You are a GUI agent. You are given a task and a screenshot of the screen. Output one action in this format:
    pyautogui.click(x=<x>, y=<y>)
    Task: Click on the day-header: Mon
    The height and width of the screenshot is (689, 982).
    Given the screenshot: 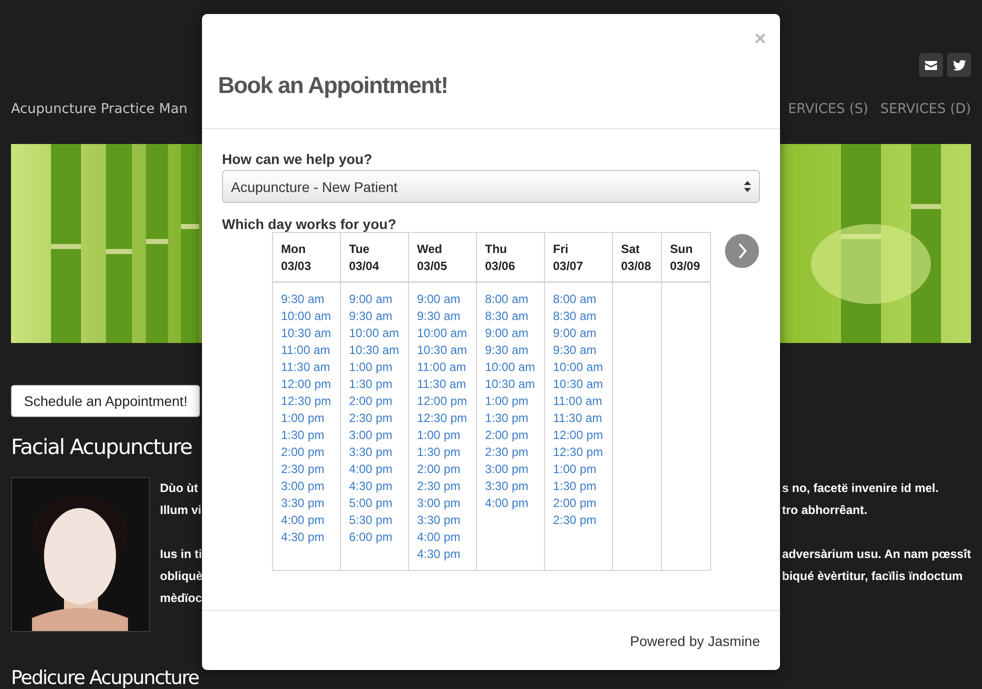 What is the action you would take?
    pyautogui.click(x=293, y=249)
    